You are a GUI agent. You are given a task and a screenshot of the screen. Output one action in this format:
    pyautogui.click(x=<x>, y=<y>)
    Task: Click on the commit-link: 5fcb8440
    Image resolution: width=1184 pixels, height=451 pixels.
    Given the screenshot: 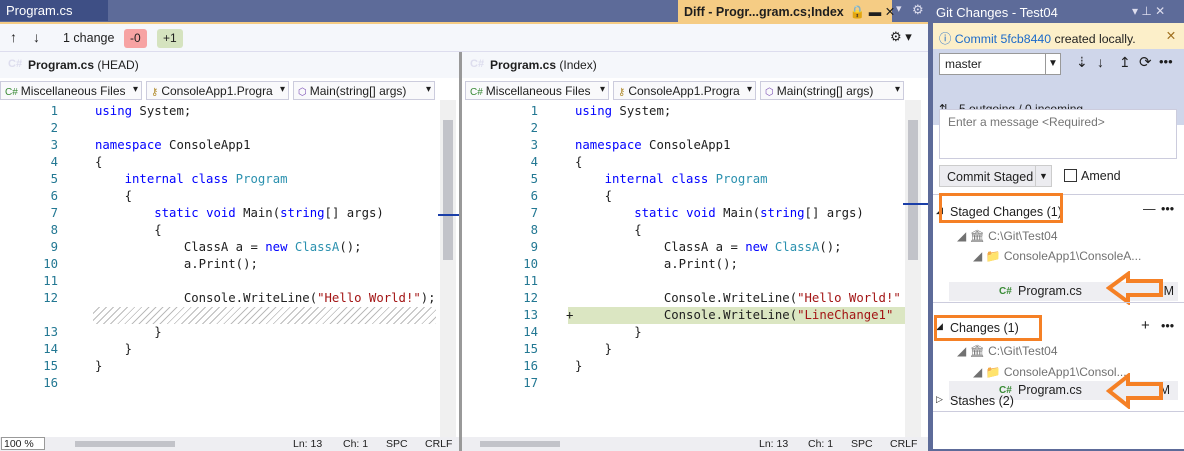 What is the action you would take?
    pyautogui.click(x=1026, y=39)
    